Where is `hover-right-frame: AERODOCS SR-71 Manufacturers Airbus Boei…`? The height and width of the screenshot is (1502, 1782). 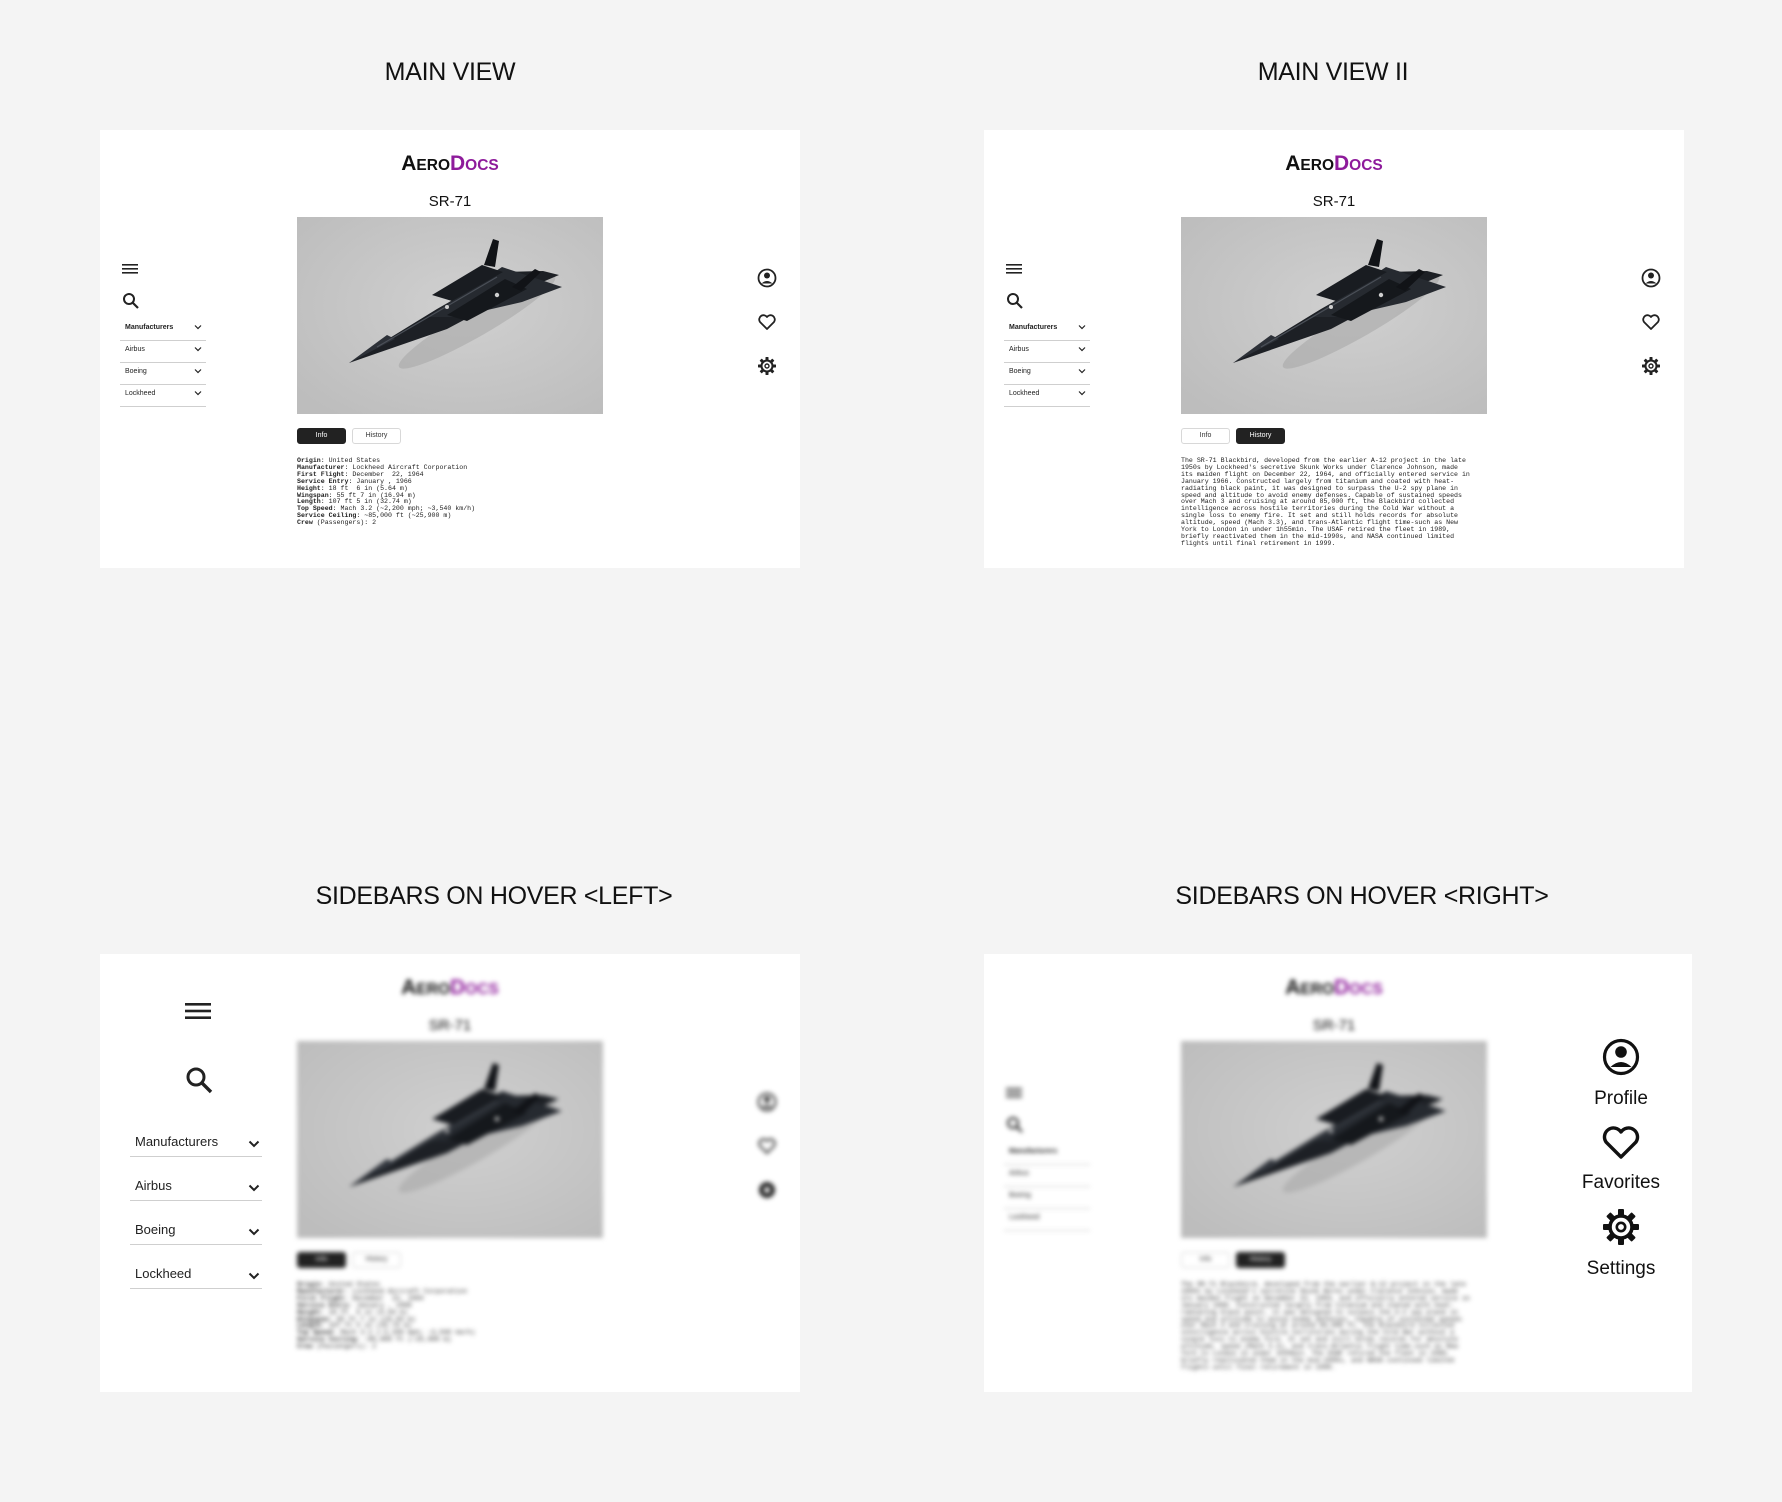
hover-right-frame: AERODOCS SR-71 Manufacturers Airbus Boei… is located at coordinates (1338, 1173).